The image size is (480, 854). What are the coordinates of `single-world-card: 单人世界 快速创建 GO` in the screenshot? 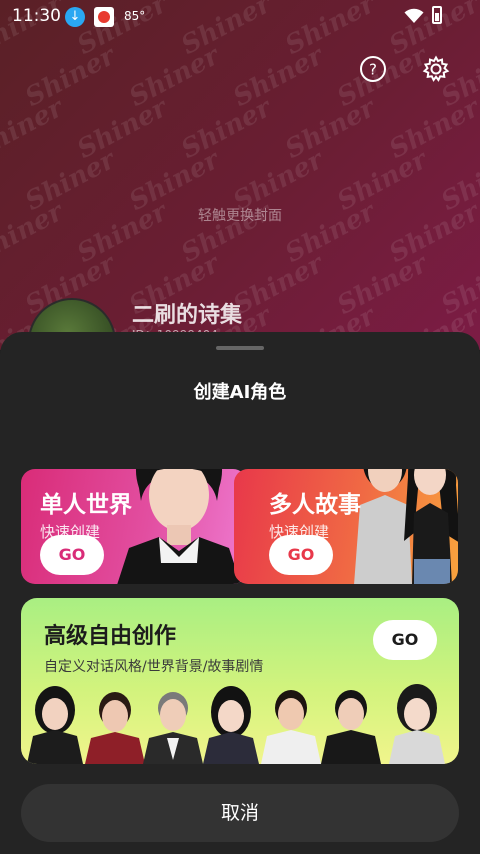 It's located at (134, 526).